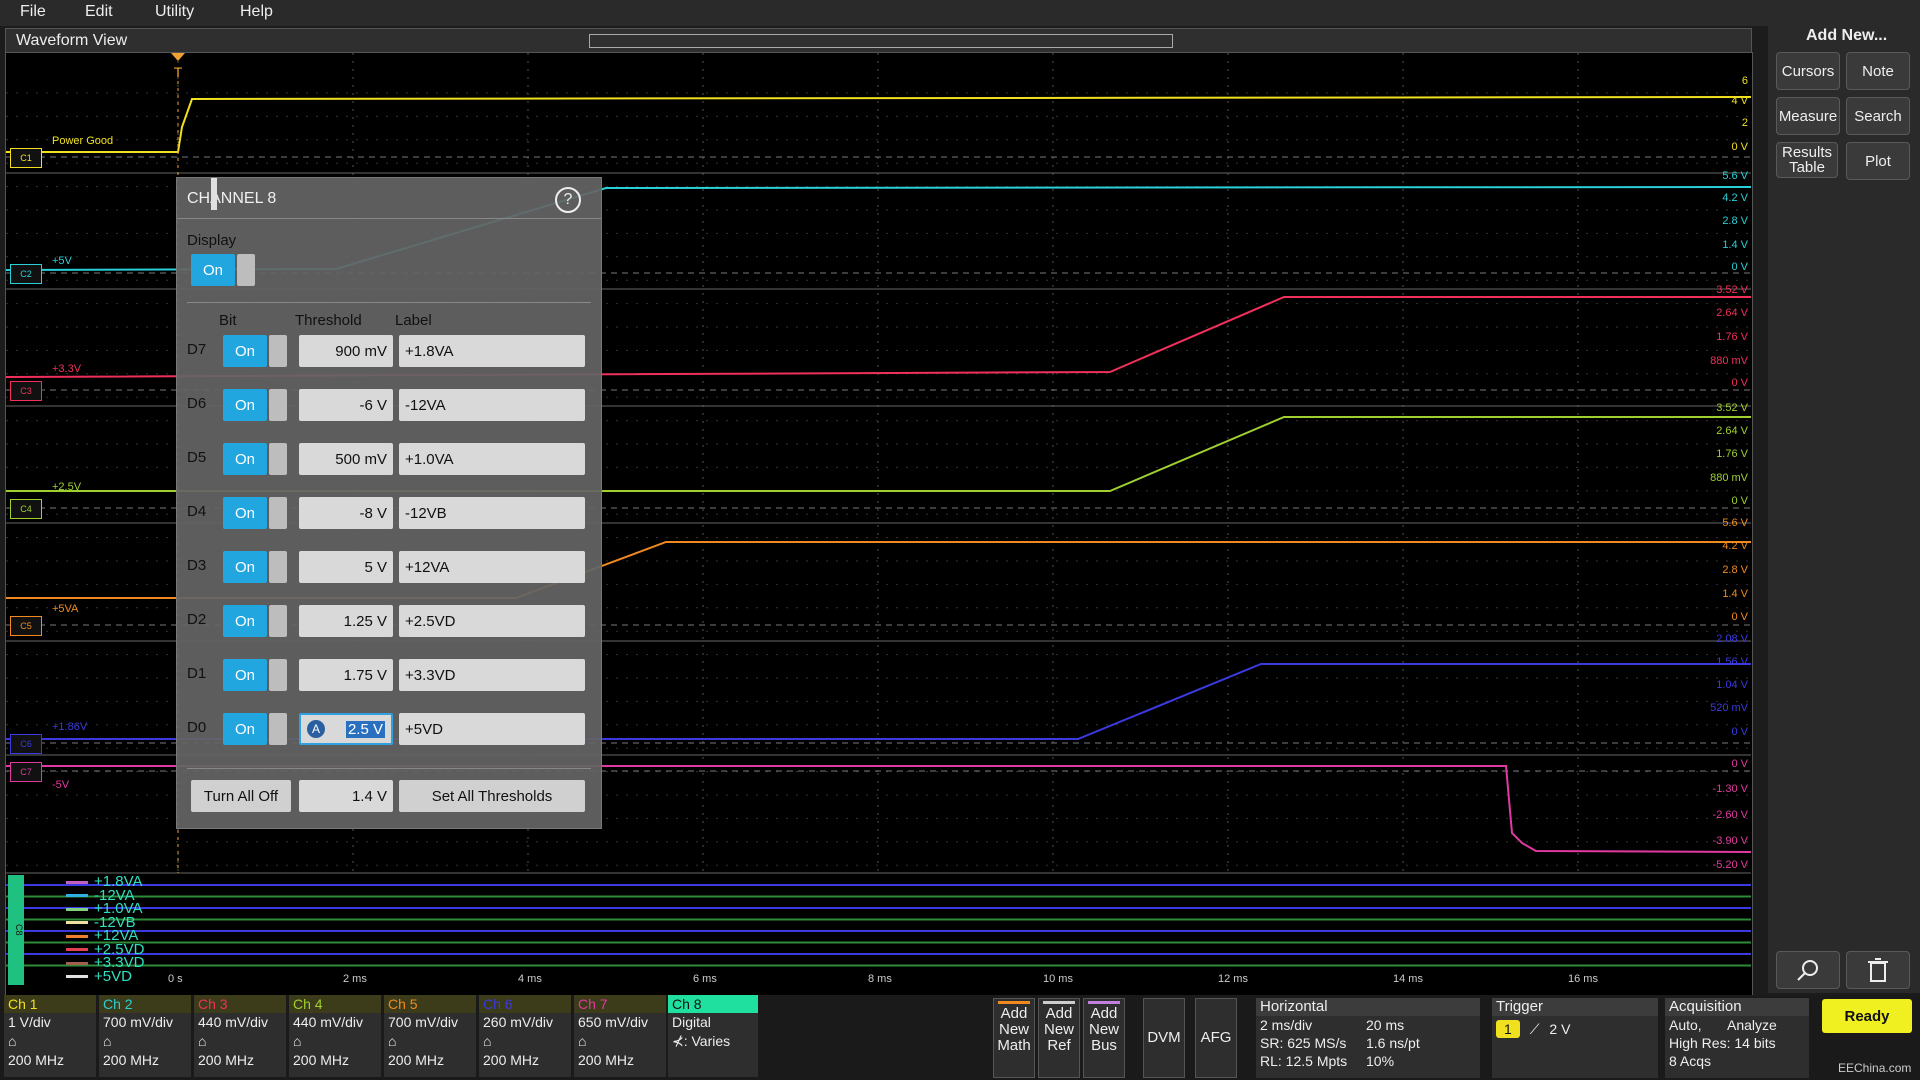 Image resolution: width=1920 pixels, height=1080 pixels. Describe the element at coordinates (278, 351) in the screenshot. I see `bit-d7-toggle-knob` at that location.